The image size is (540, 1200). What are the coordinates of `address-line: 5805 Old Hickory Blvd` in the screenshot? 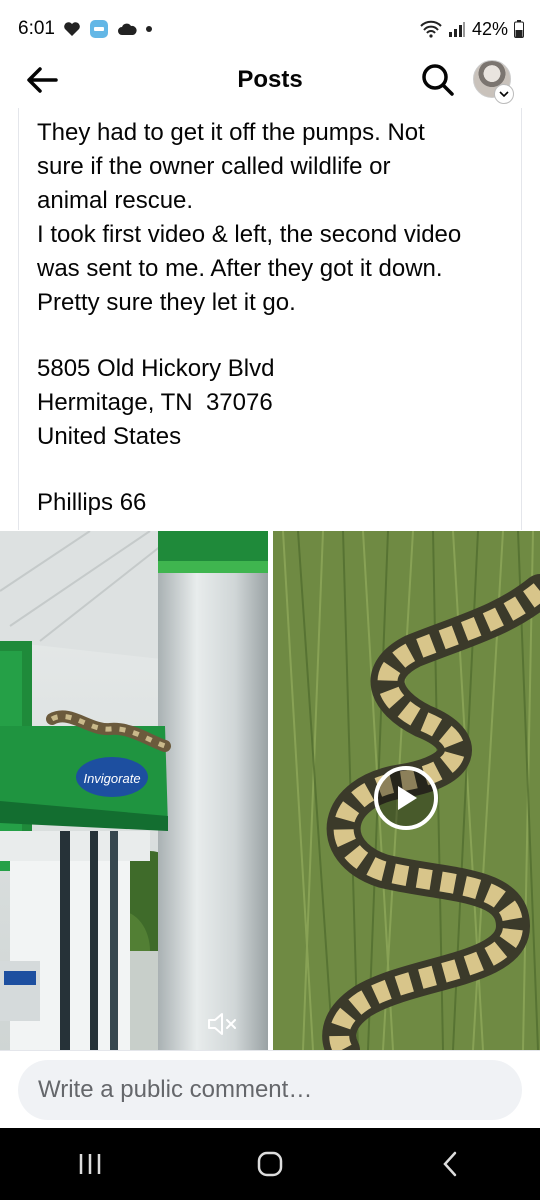 It's located at (156, 368).